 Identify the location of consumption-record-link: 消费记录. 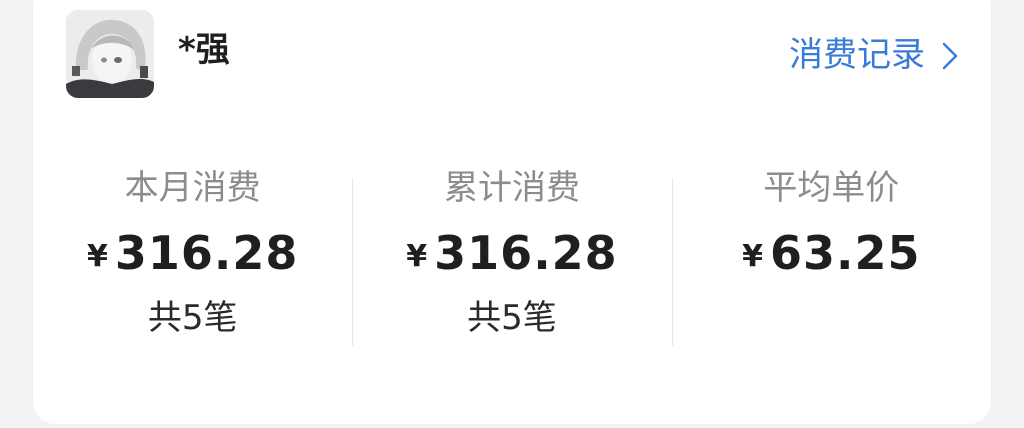
(875, 55).